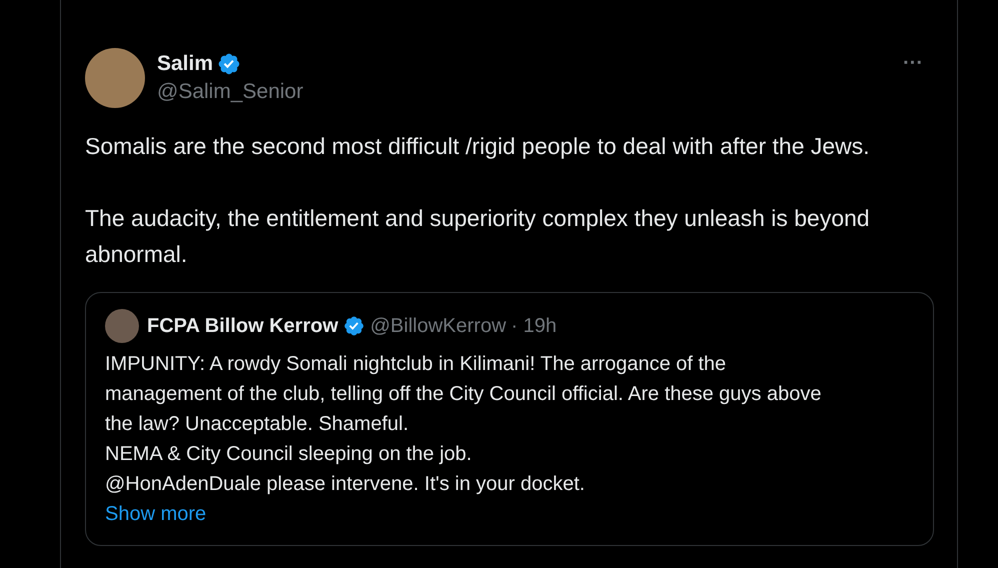  I want to click on post-text: Somalis are the second most difficult /rigid people to deal with after the Jews., so click(478, 146).